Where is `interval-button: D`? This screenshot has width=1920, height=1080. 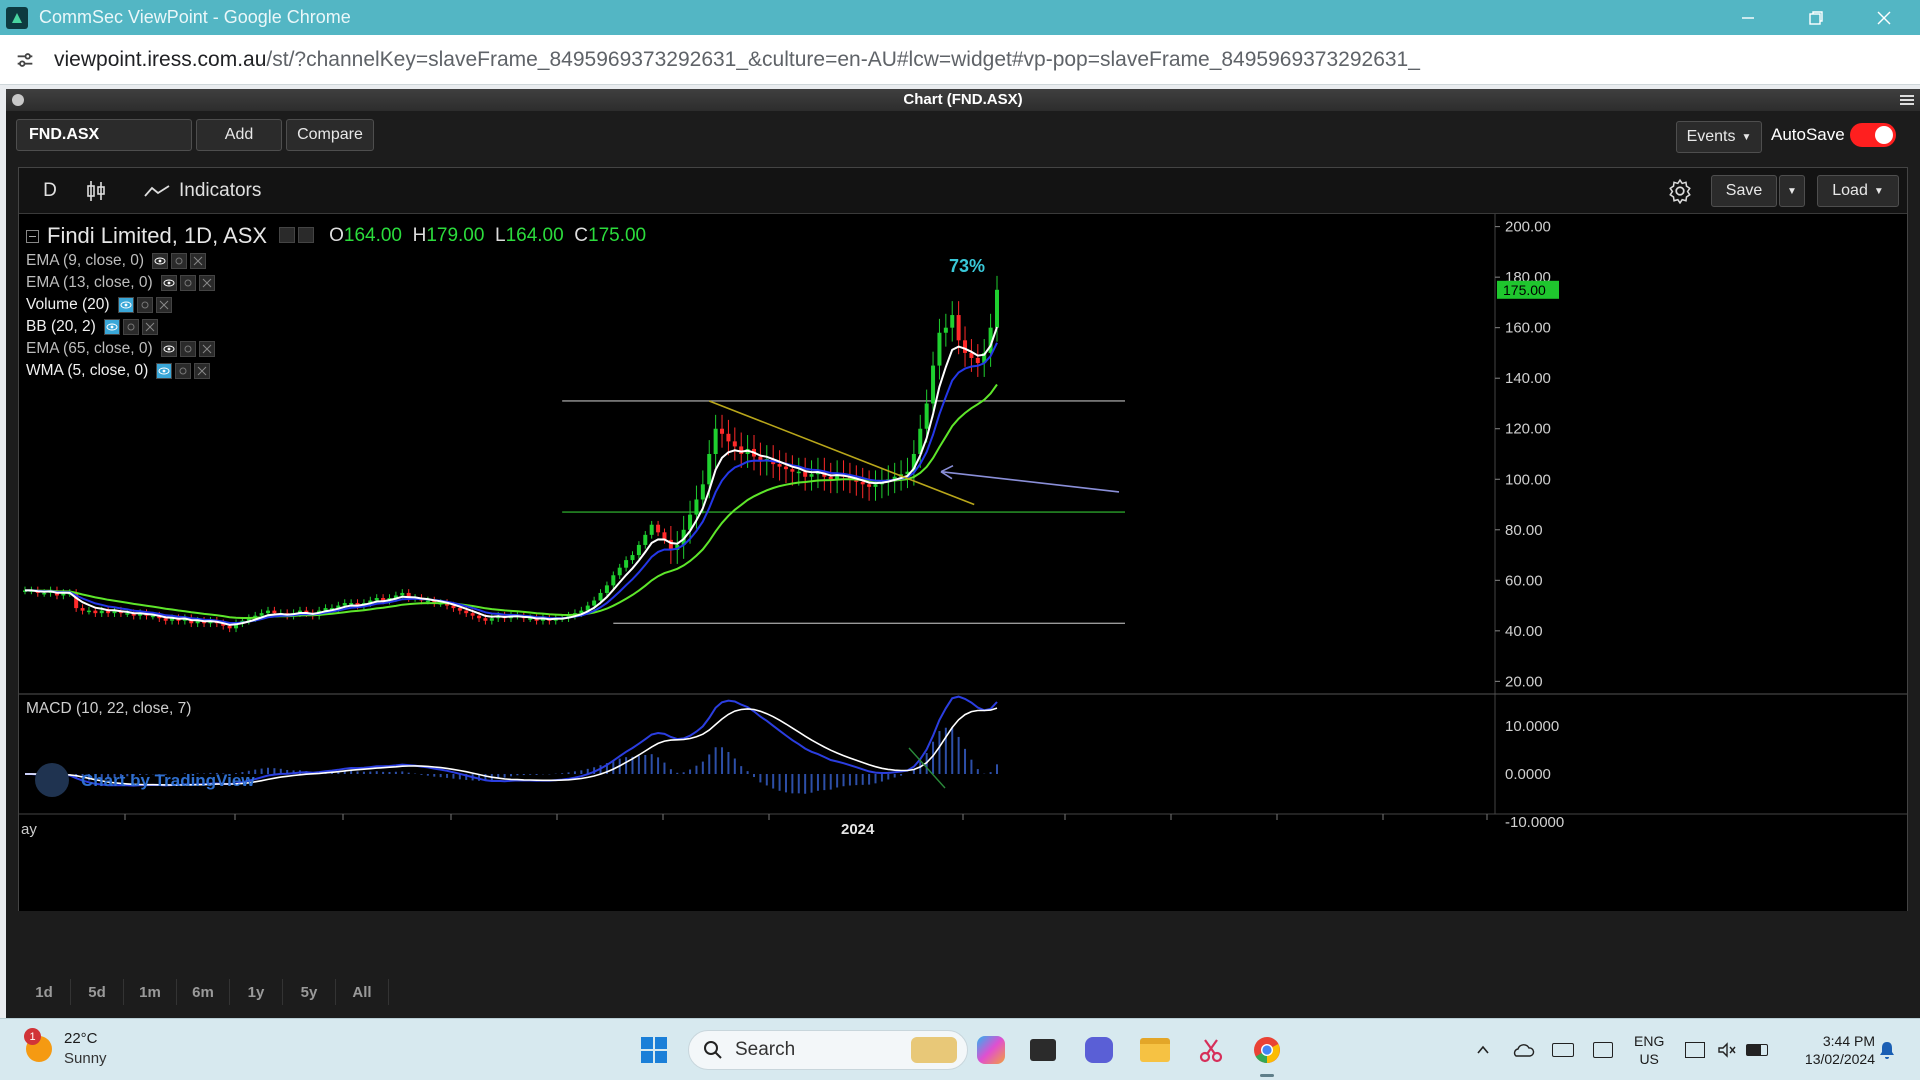
interval-button: D is located at coordinates (50, 191).